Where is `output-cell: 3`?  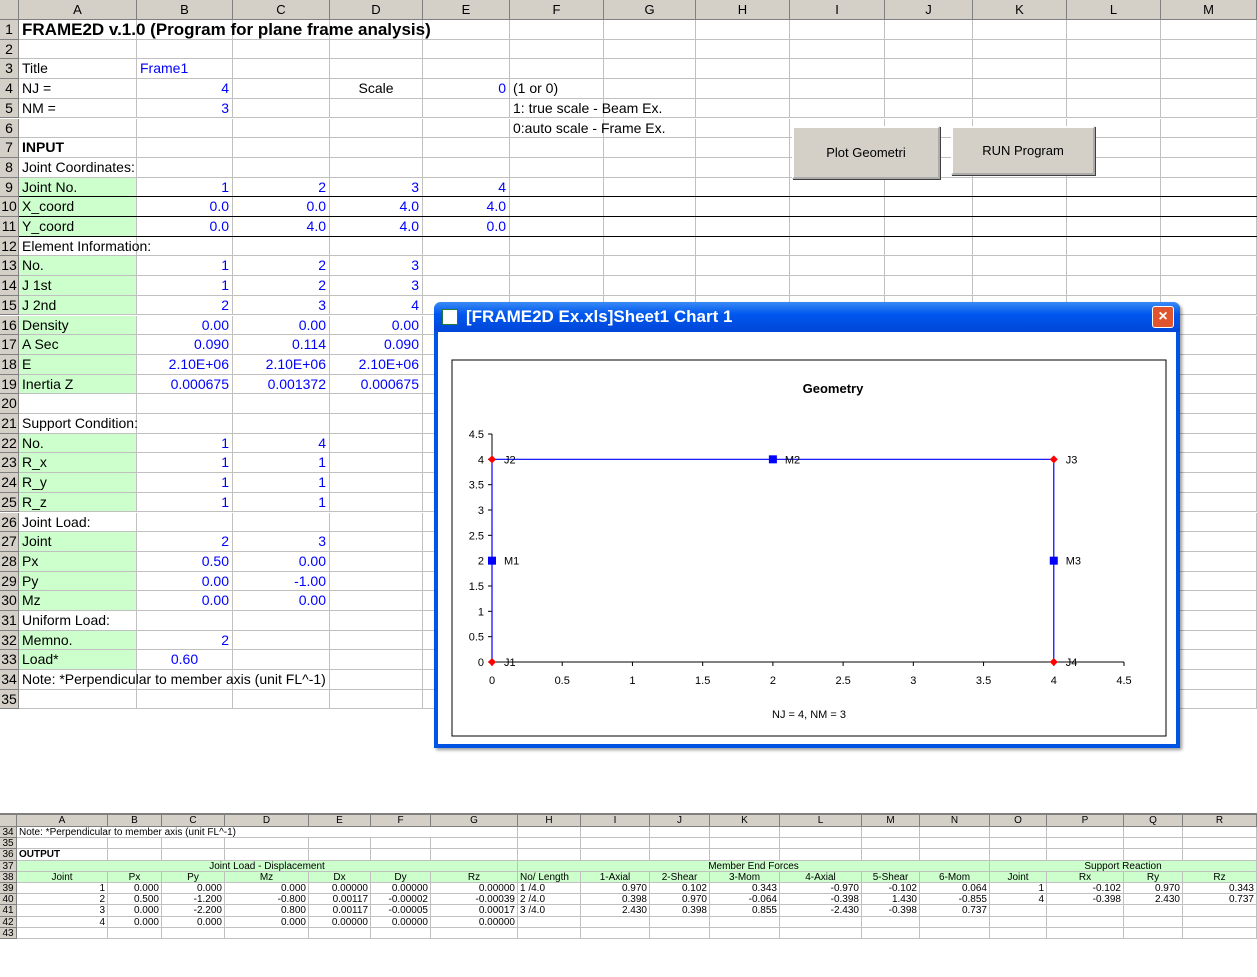
output-cell: 3 is located at coordinates (62, 911).